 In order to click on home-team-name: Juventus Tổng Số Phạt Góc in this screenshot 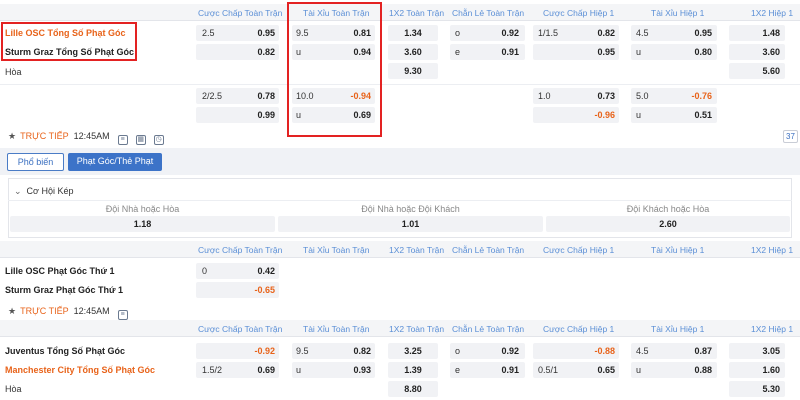, I will do `click(65, 351)`.